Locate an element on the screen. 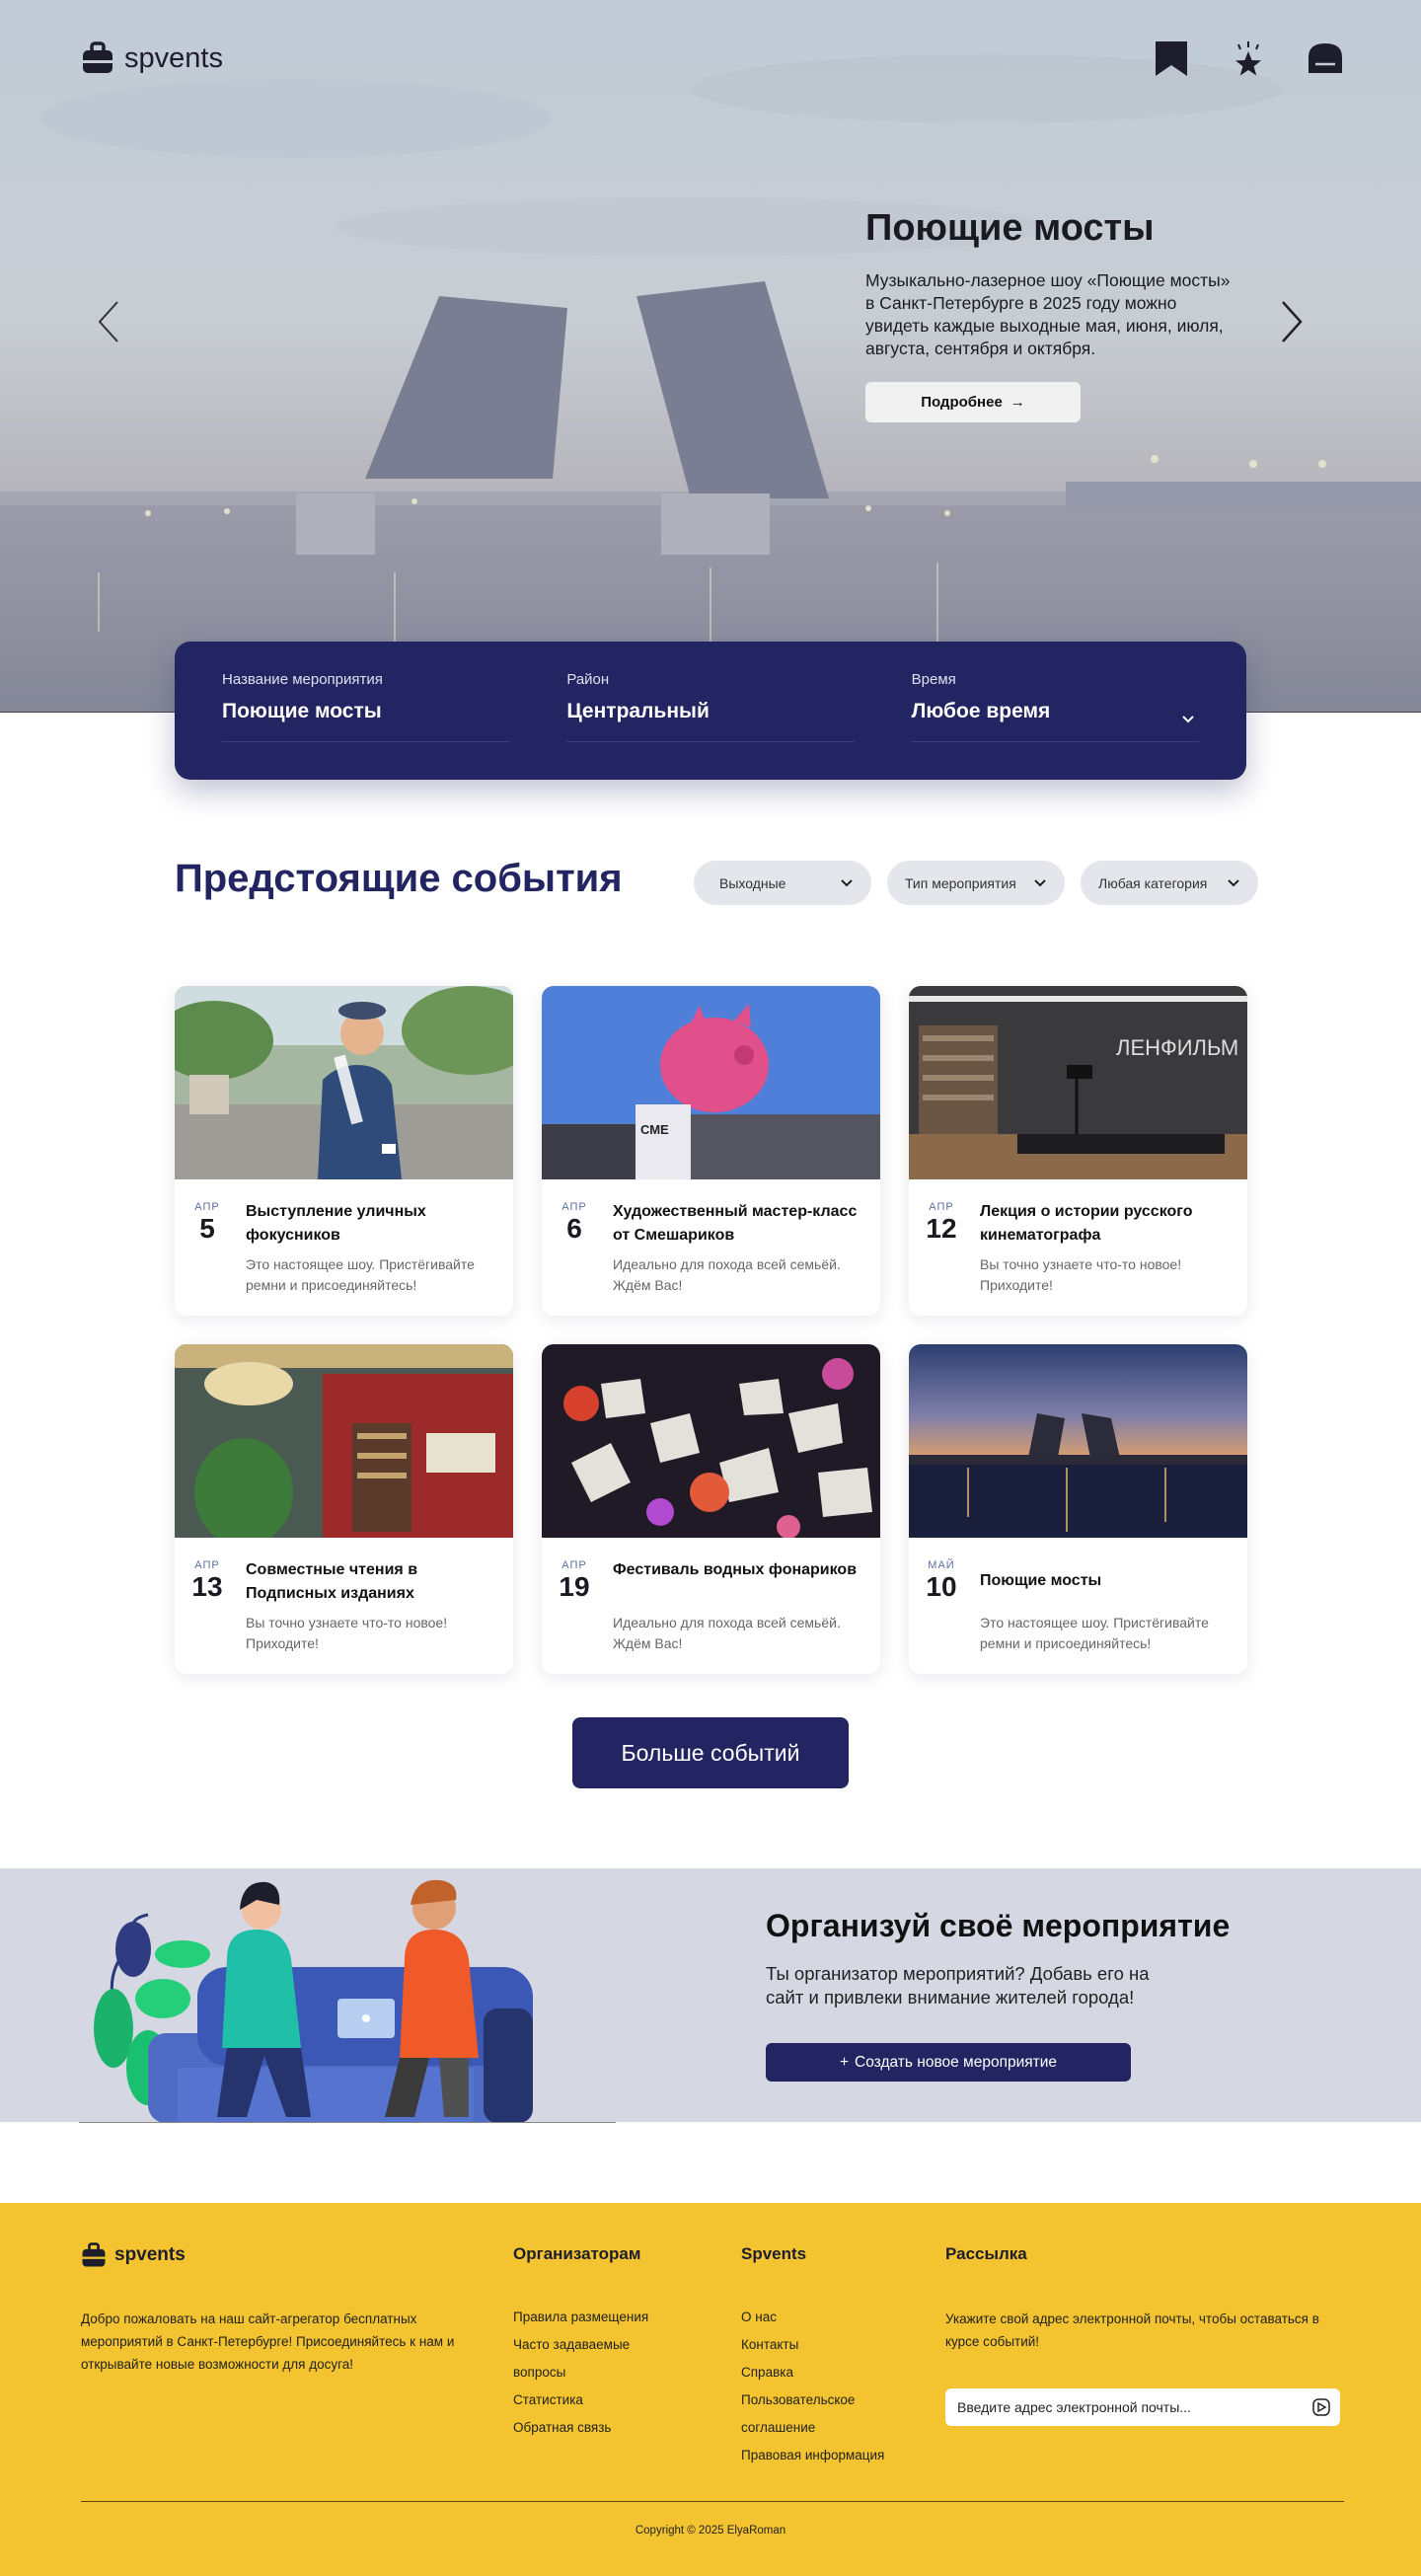 Image resolution: width=1421 pixels, height=2576 pixels. footer-link: Обратная связь is located at coordinates (587, 2428).